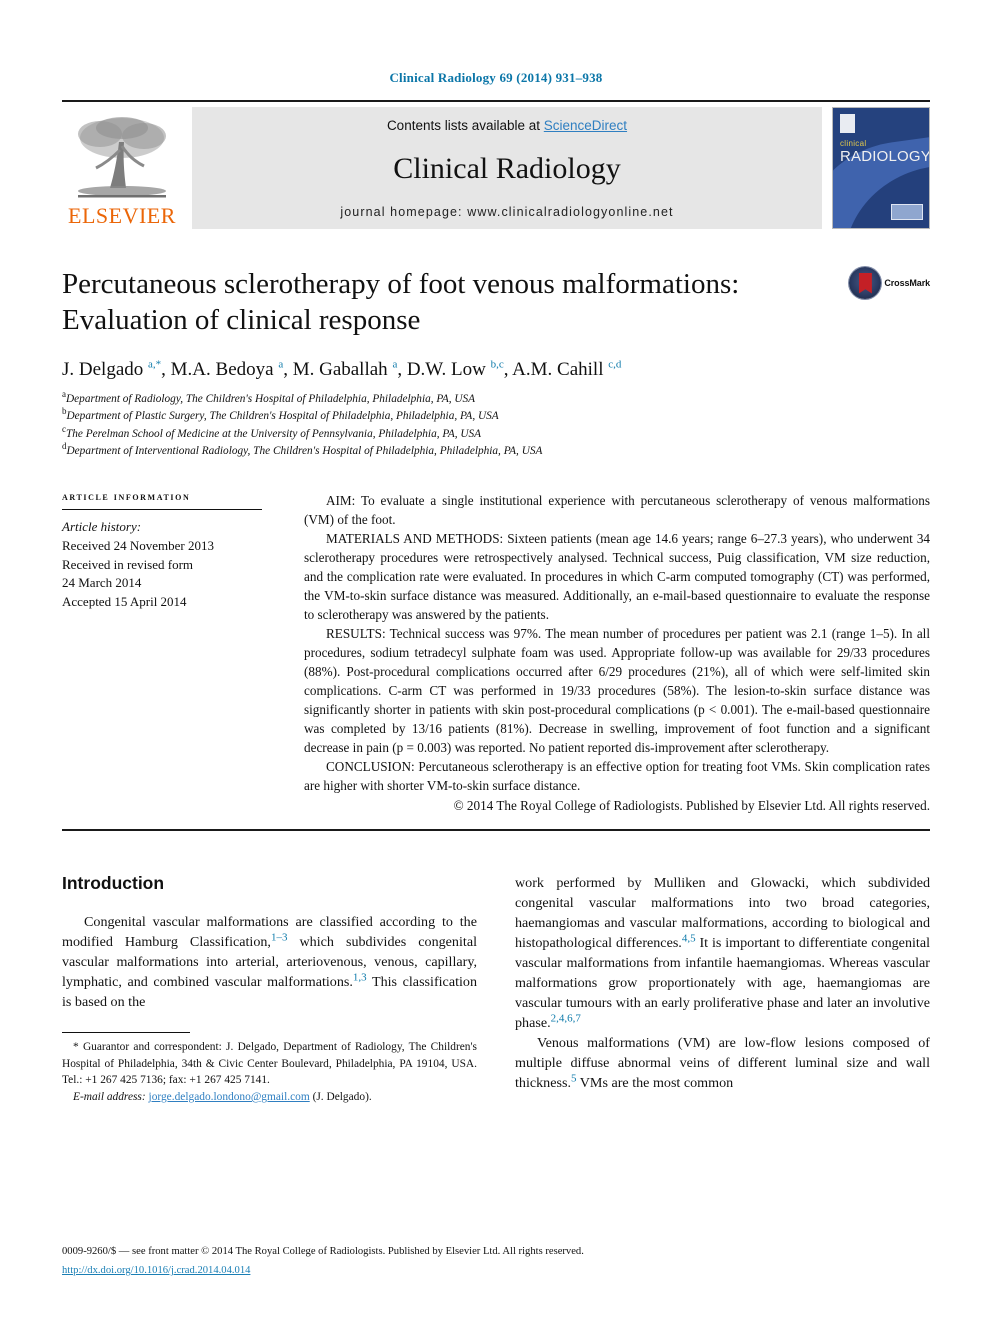 This screenshot has width=992, height=1323. I want to click on crossmark-badge: CrossMark, so click(889, 283).